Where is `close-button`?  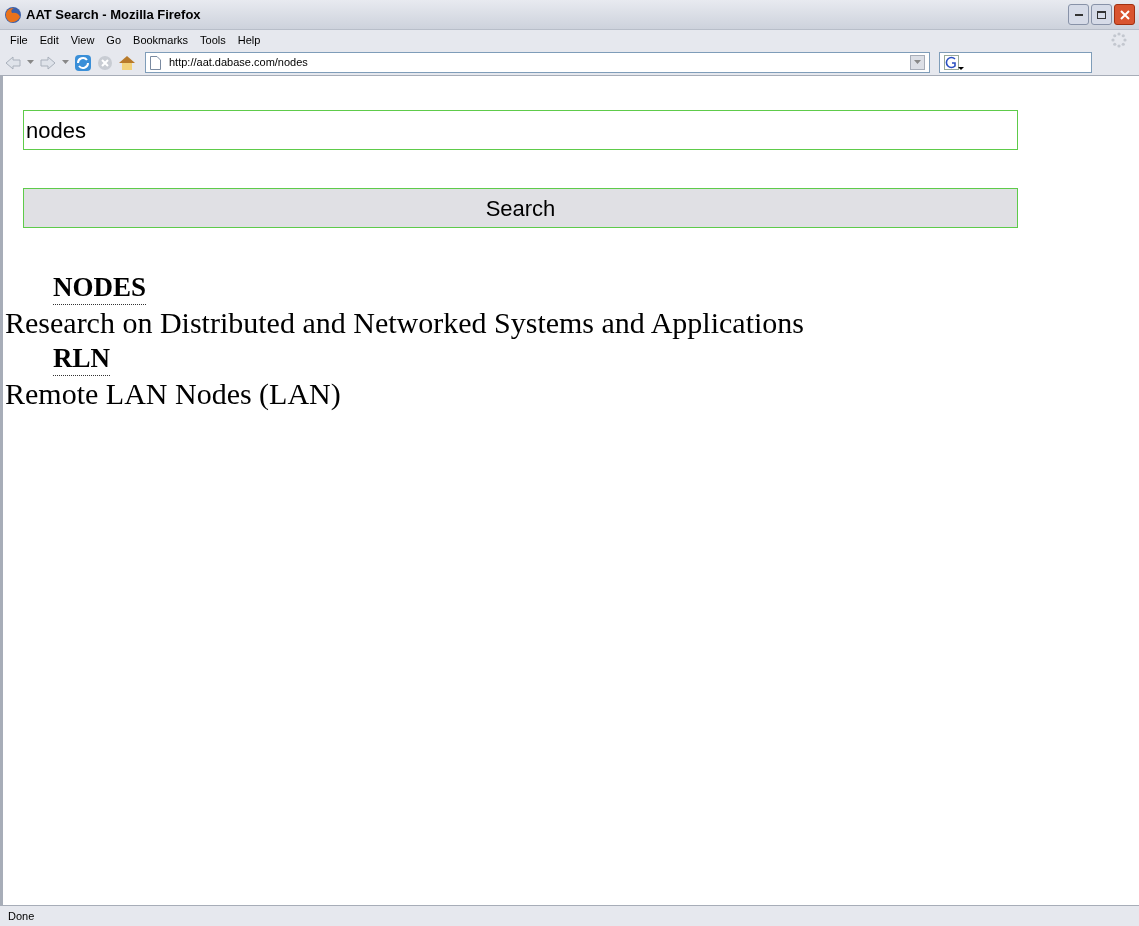
close-button is located at coordinates (1124, 14).